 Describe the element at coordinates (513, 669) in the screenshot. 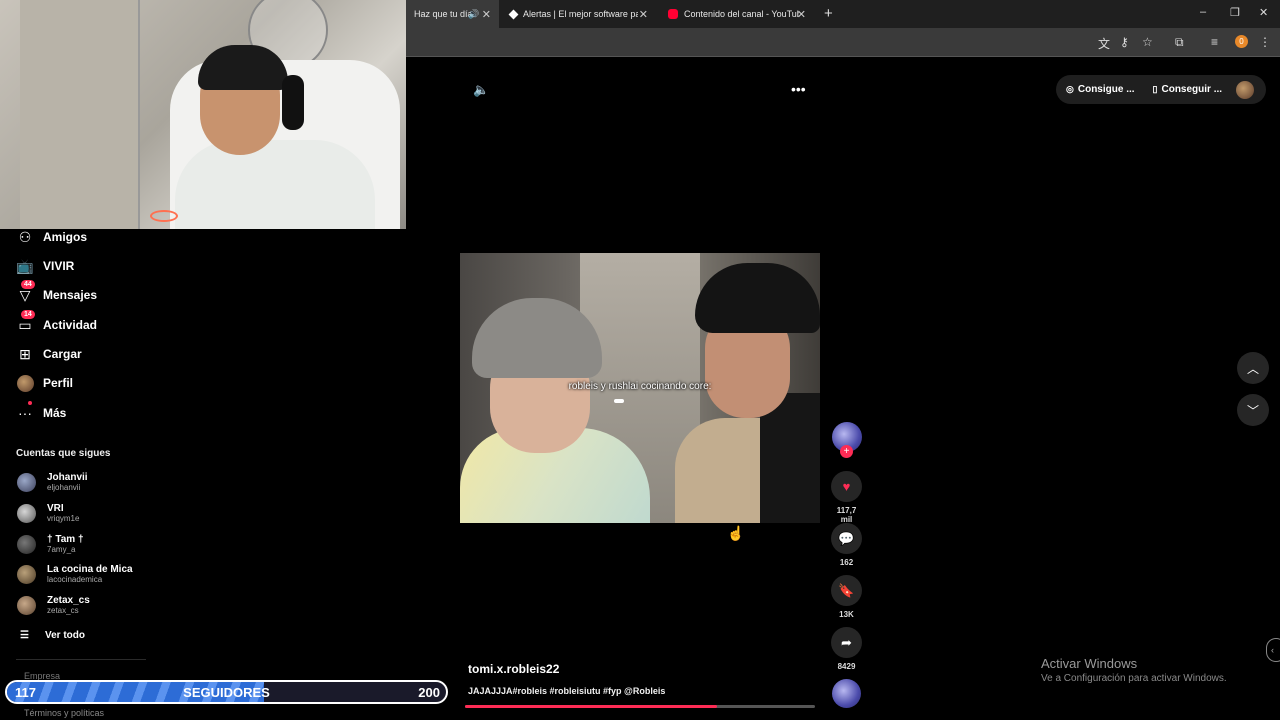

I see `video-author: tomi.x.robleis22` at that location.